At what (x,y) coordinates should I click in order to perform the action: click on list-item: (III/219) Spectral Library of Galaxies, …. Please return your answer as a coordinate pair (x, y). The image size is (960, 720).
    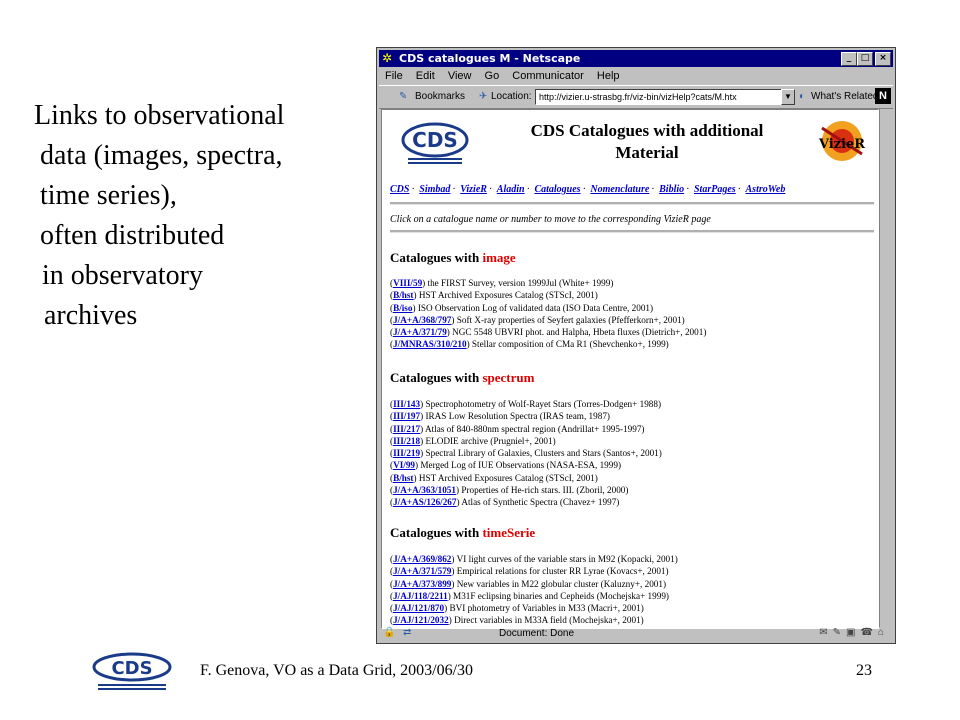
    Looking at the image, I should click on (526, 453).